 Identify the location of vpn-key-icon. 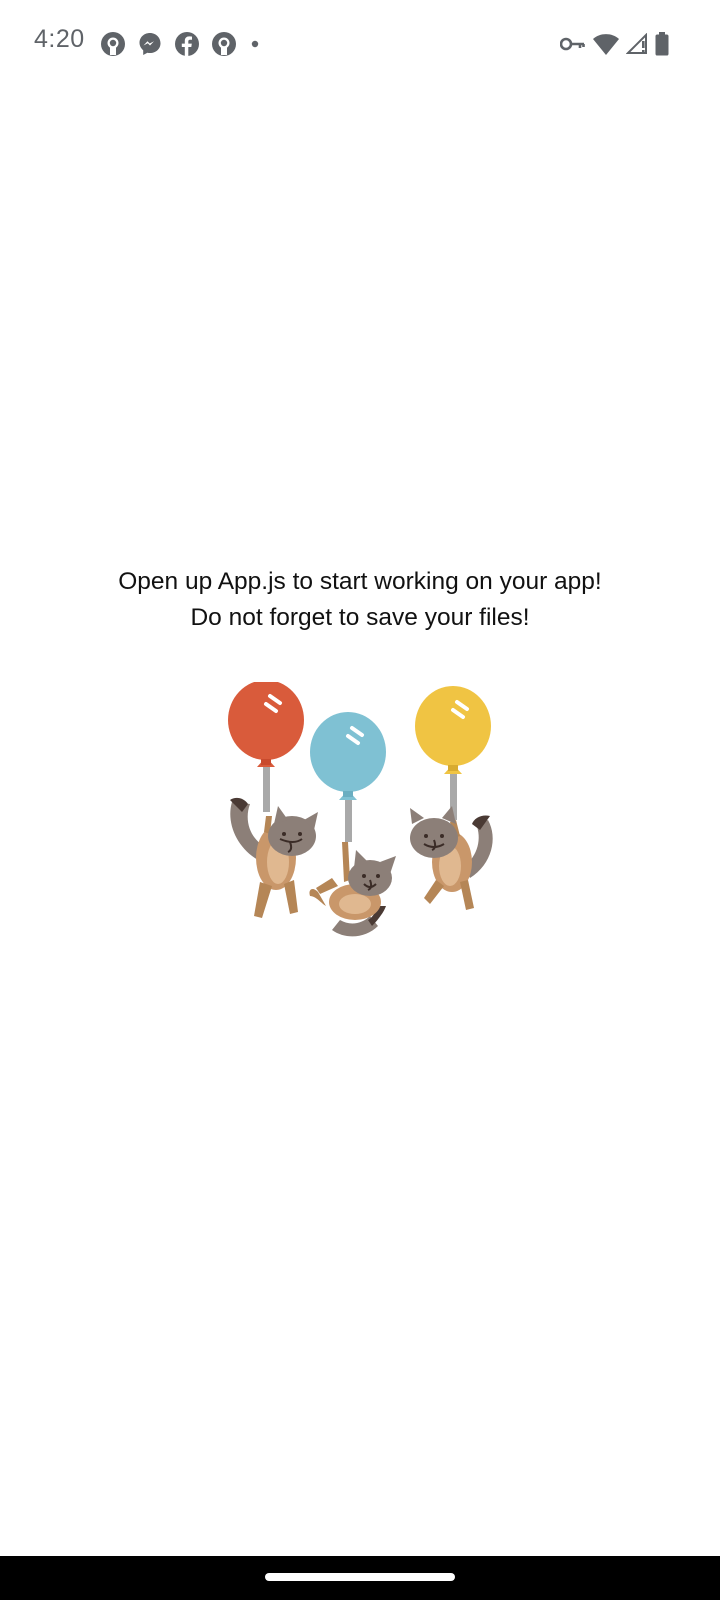
(572, 44).